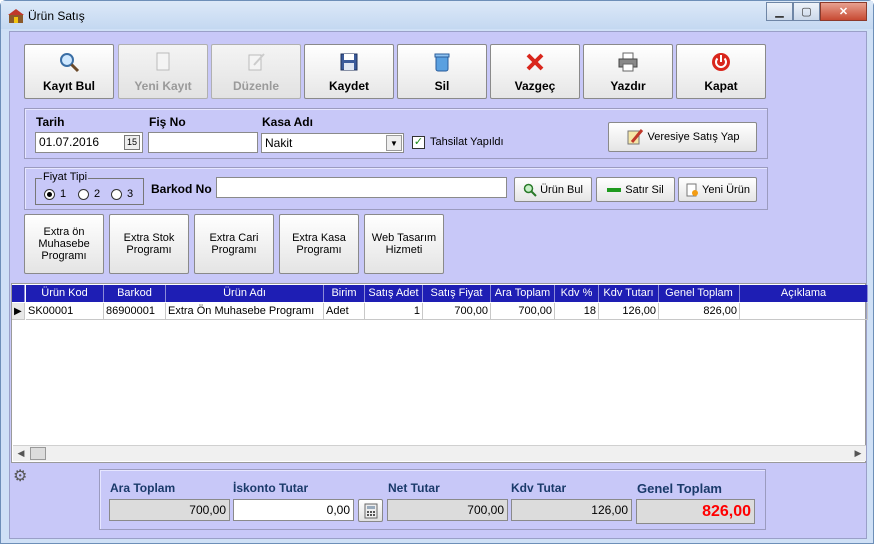 The width and height of the screenshot is (874, 544). I want to click on red-x-icon, so click(535, 65).